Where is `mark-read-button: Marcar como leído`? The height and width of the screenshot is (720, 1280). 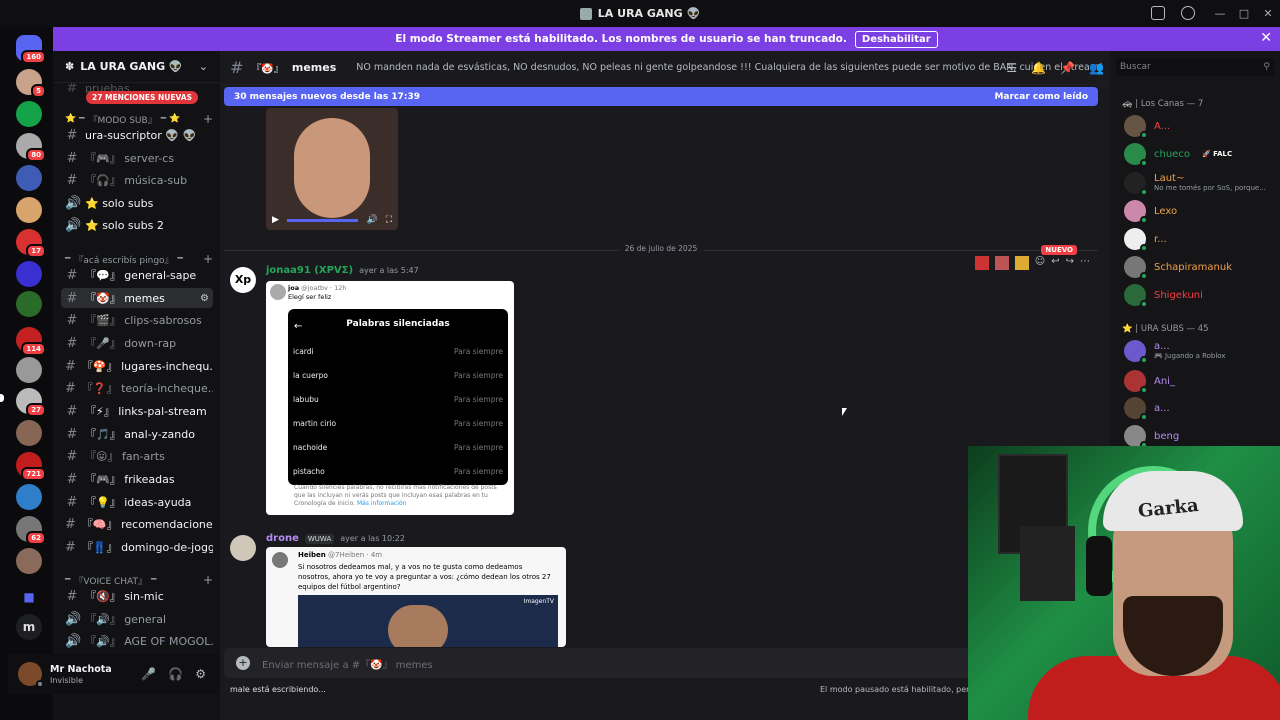
mark-read-button: Marcar como leído is located at coordinates (1041, 97).